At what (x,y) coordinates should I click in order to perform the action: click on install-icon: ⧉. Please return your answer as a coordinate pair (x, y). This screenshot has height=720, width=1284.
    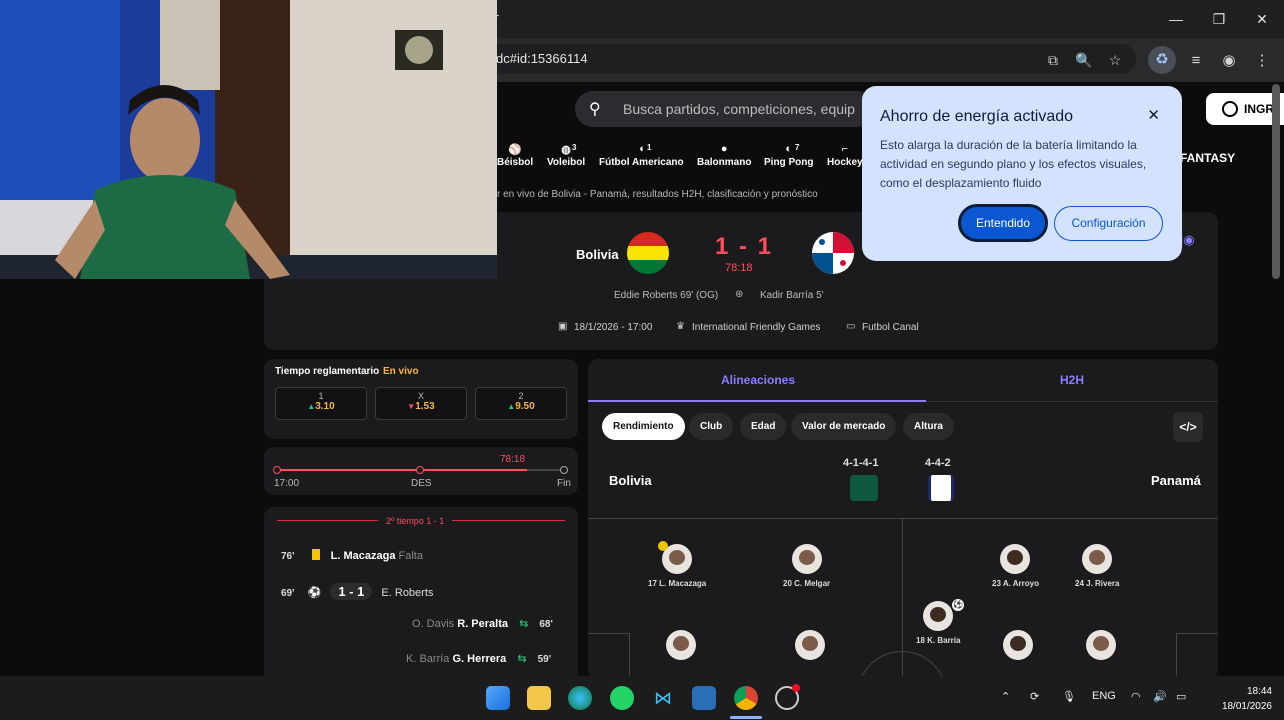
    Looking at the image, I should click on (1053, 60).